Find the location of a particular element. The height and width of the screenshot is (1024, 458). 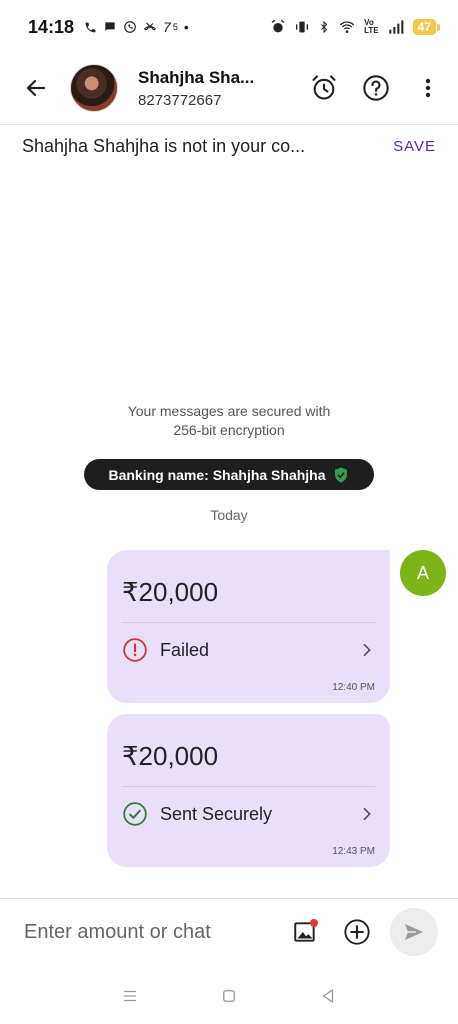

help-button is located at coordinates (376, 88).